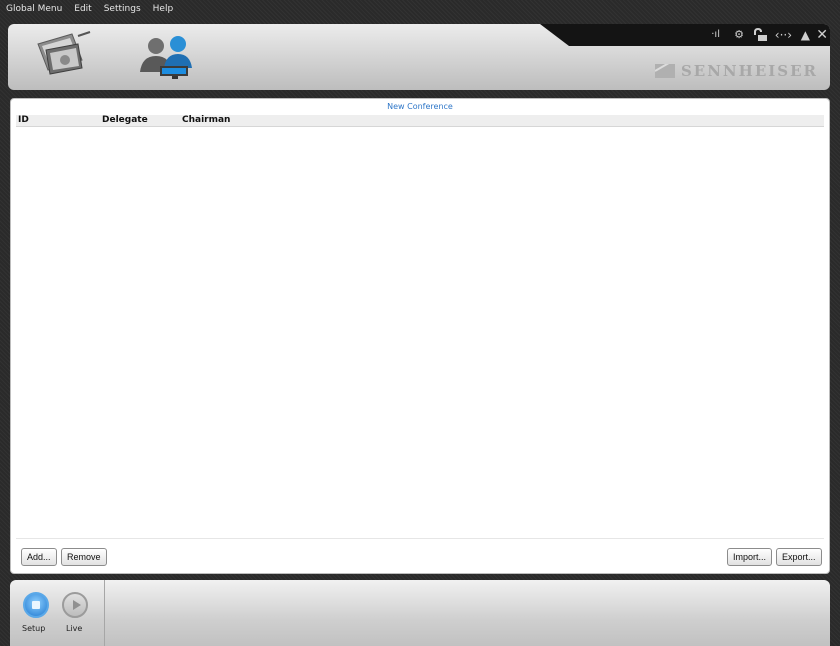 The width and height of the screenshot is (840, 646). Describe the element at coordinates (23, 120) in the screenshot. I see `column-id: ID` at that location.